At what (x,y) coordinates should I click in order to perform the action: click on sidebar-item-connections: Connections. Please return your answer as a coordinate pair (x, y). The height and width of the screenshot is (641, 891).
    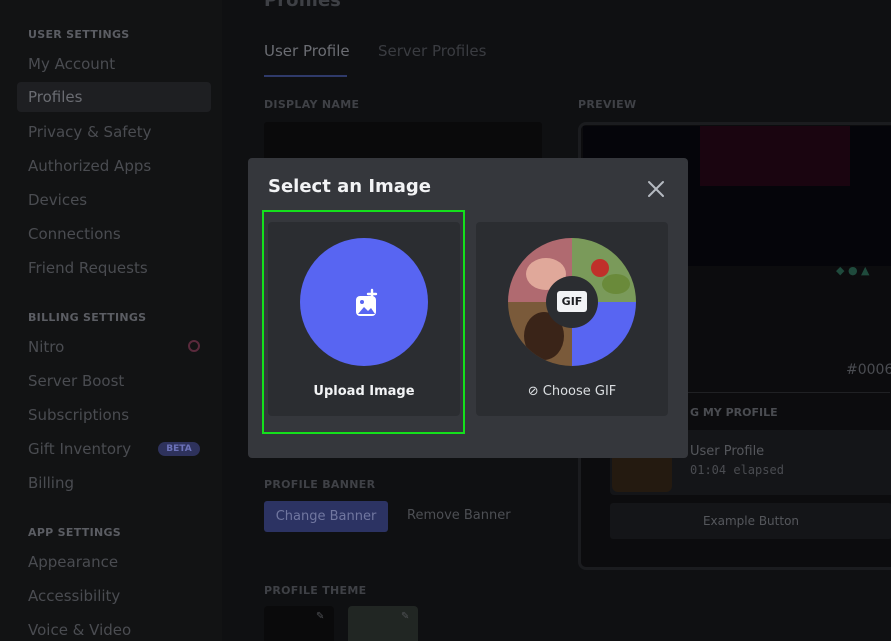
    Looking at the image, I should click on (74, 234).